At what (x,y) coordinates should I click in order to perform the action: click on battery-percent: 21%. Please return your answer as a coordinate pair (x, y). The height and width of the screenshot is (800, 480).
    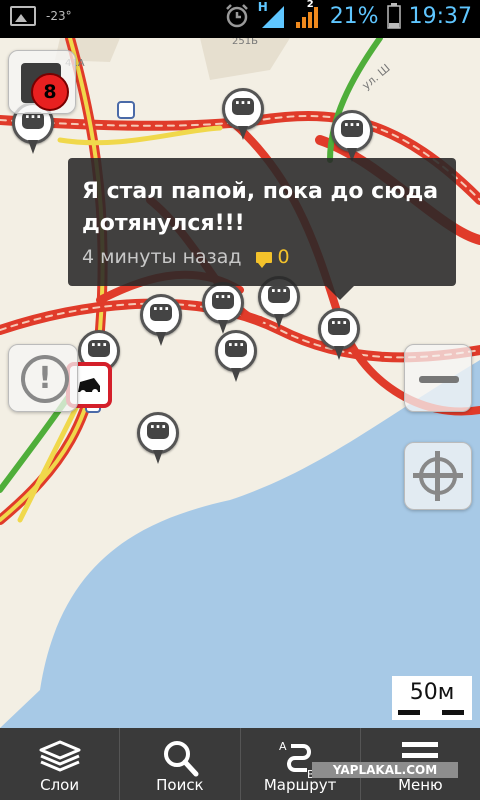
    Looking at the image, I should click on (354, 16).